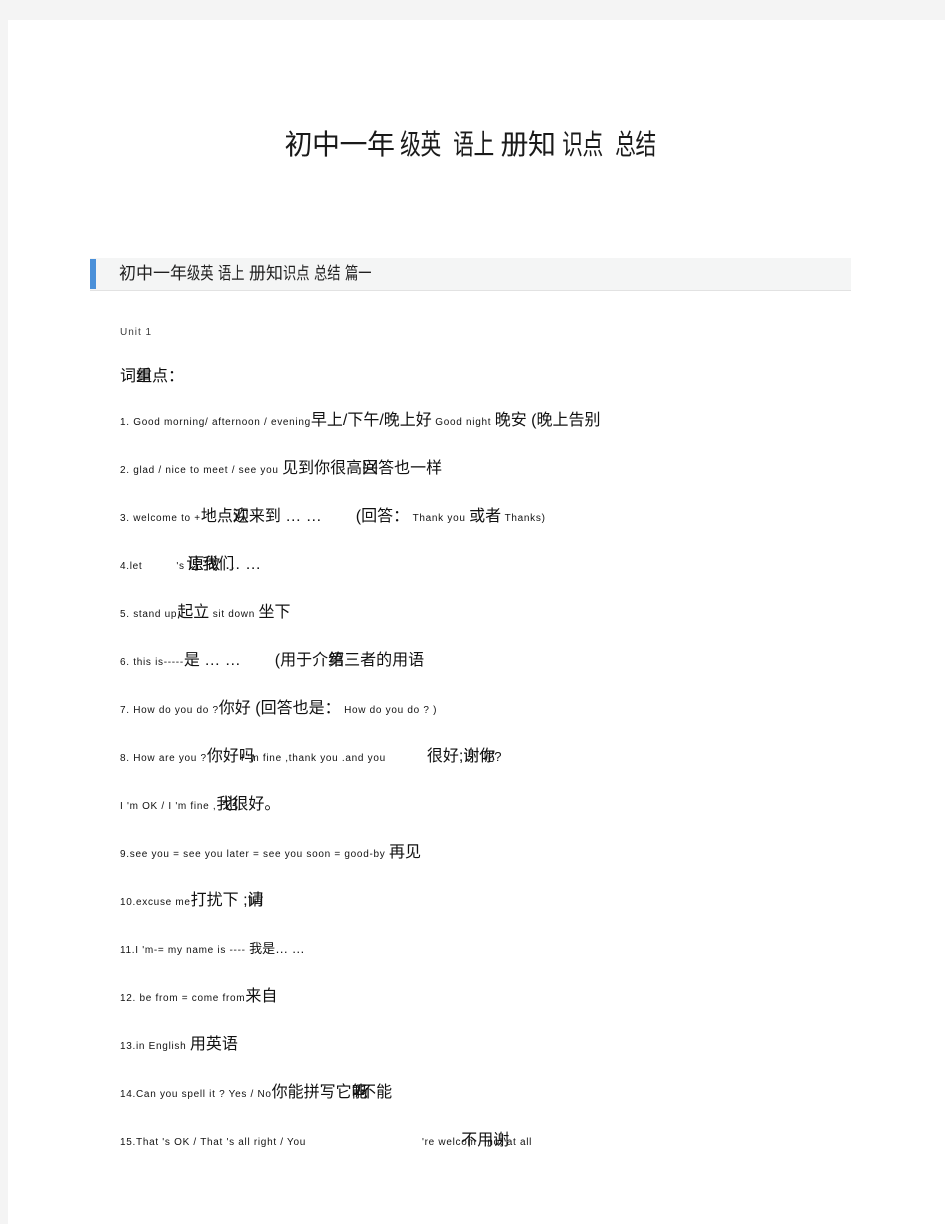  What do you see at coordinates (301, 660) in the screenshot?
I see `item-chinese-2: (用于介` at bounding box center [301, 660].